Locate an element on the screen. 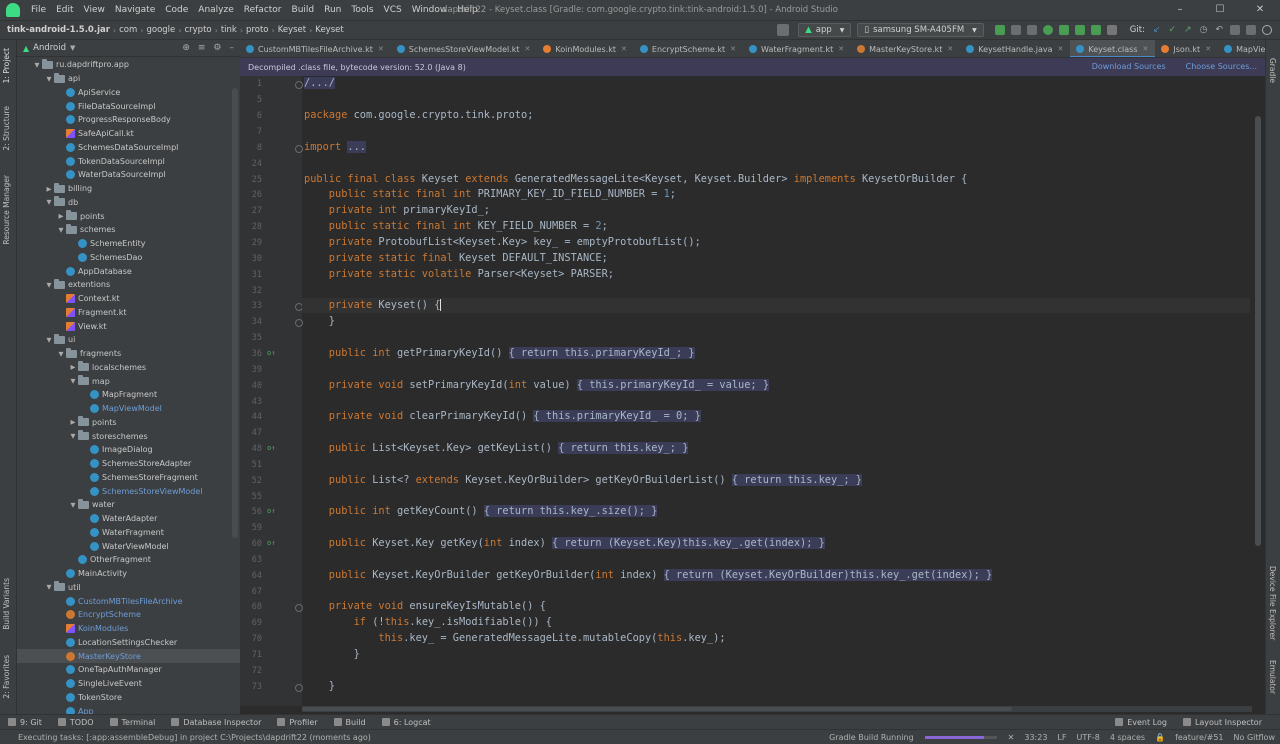  coverage-icon is located at coordinates (1095, 30).